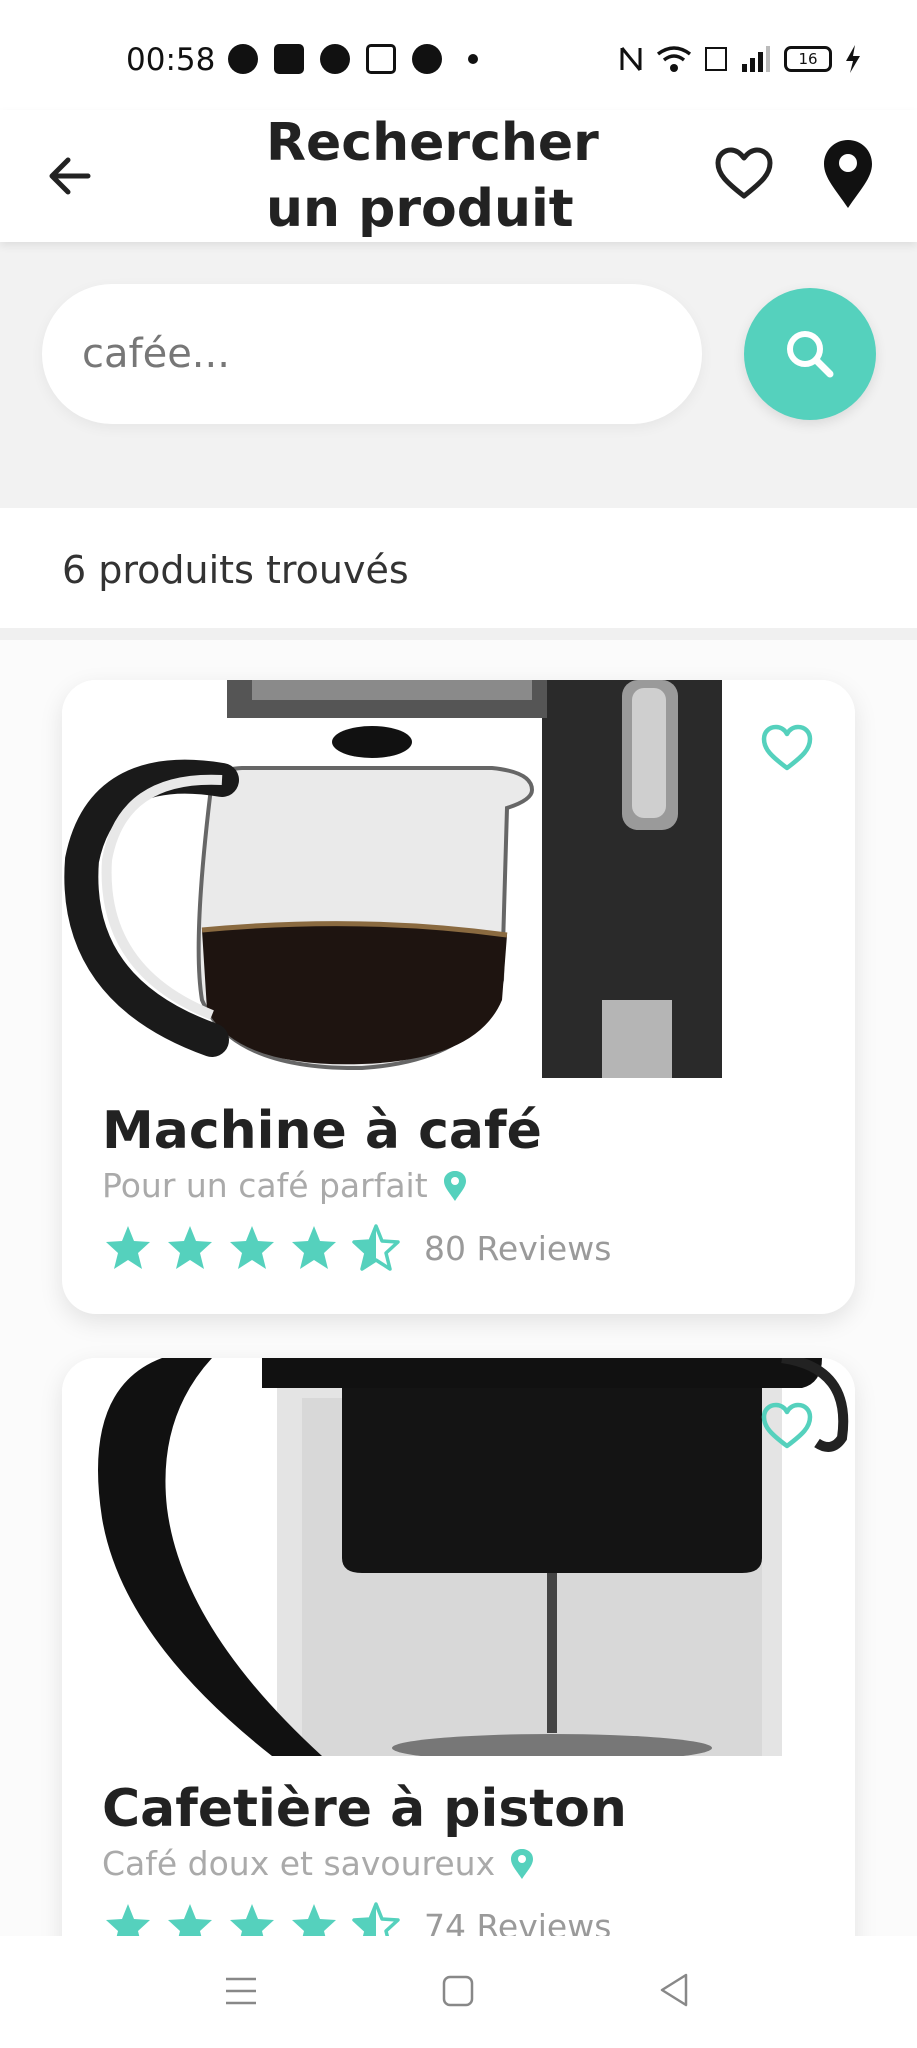 This screenshot has height=2048, width=917. Describe the element at coordinates (364, 1809) in the screenshot. I see `product-title: Cafetière à piston` at that location.